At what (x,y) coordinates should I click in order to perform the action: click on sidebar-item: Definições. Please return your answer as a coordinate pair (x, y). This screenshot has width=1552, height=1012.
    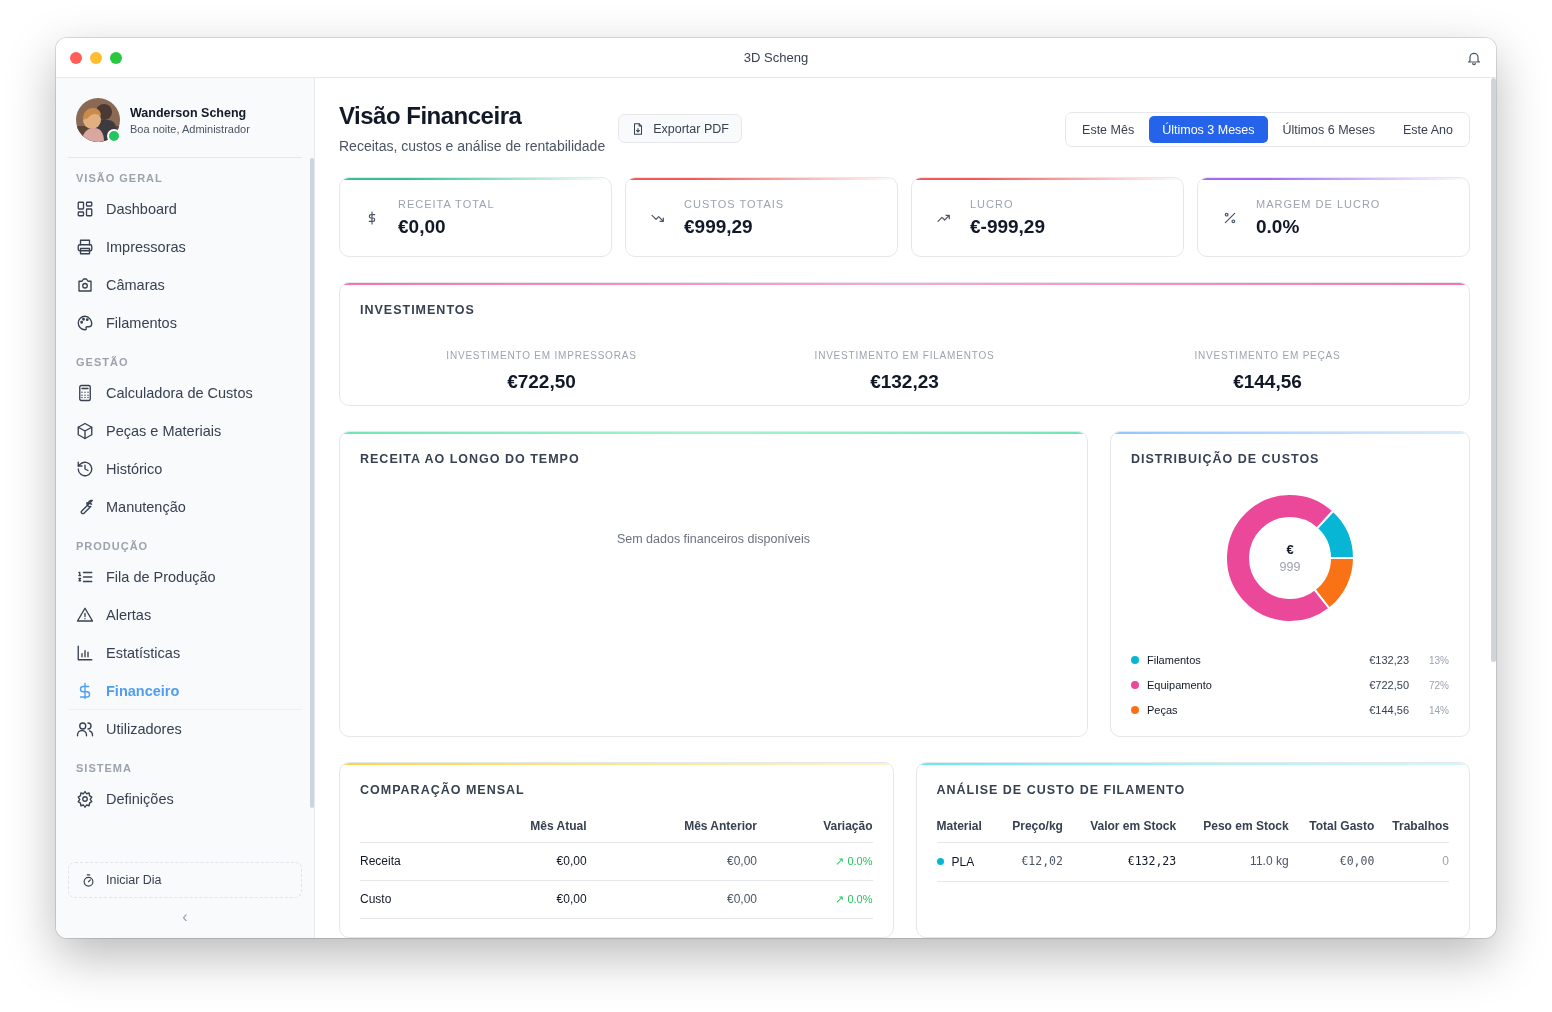
    Looking at the image, I should click on (185, 799).